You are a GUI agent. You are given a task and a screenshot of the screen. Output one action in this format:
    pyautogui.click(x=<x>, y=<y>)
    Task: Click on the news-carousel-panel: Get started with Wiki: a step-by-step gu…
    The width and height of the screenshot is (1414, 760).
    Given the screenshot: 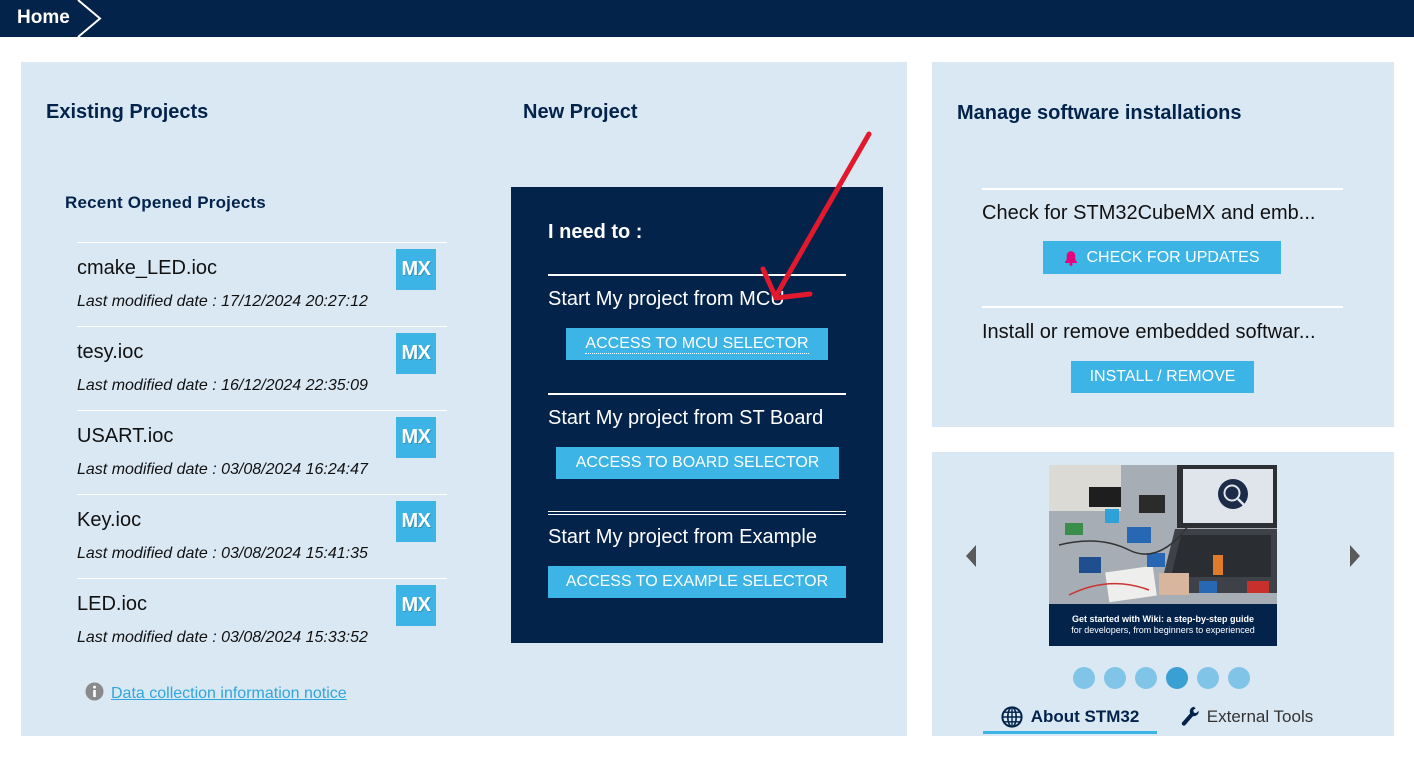 What is the action you would take?
    pyautogui.click(x=1163, y=594)
    